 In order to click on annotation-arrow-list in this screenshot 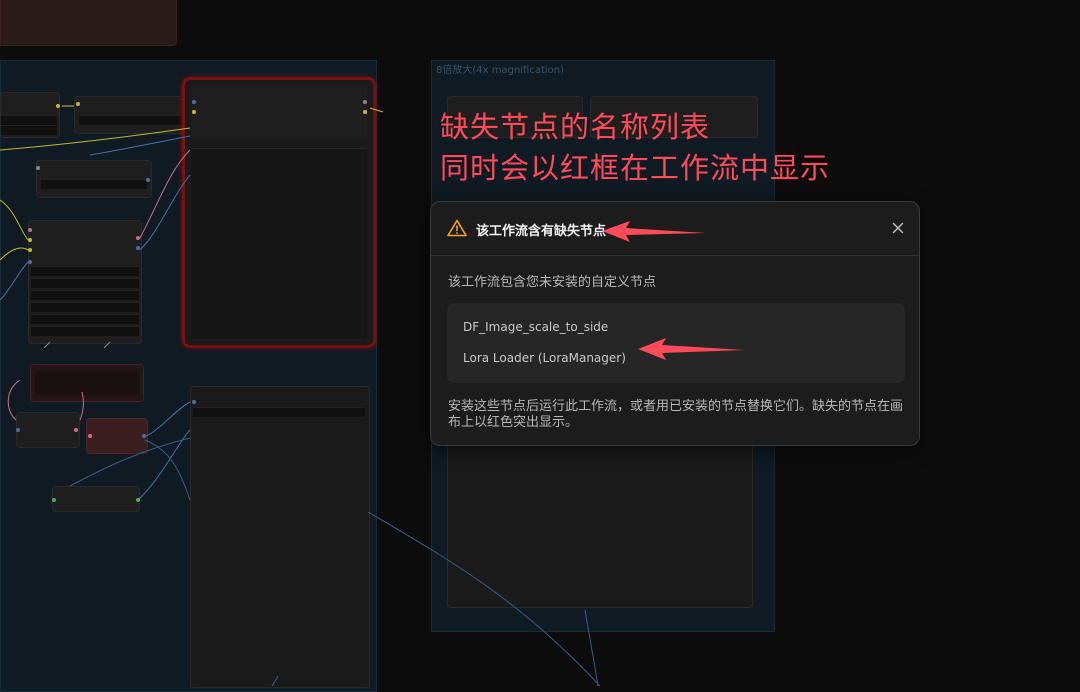, I will do `click(691, 349)`.